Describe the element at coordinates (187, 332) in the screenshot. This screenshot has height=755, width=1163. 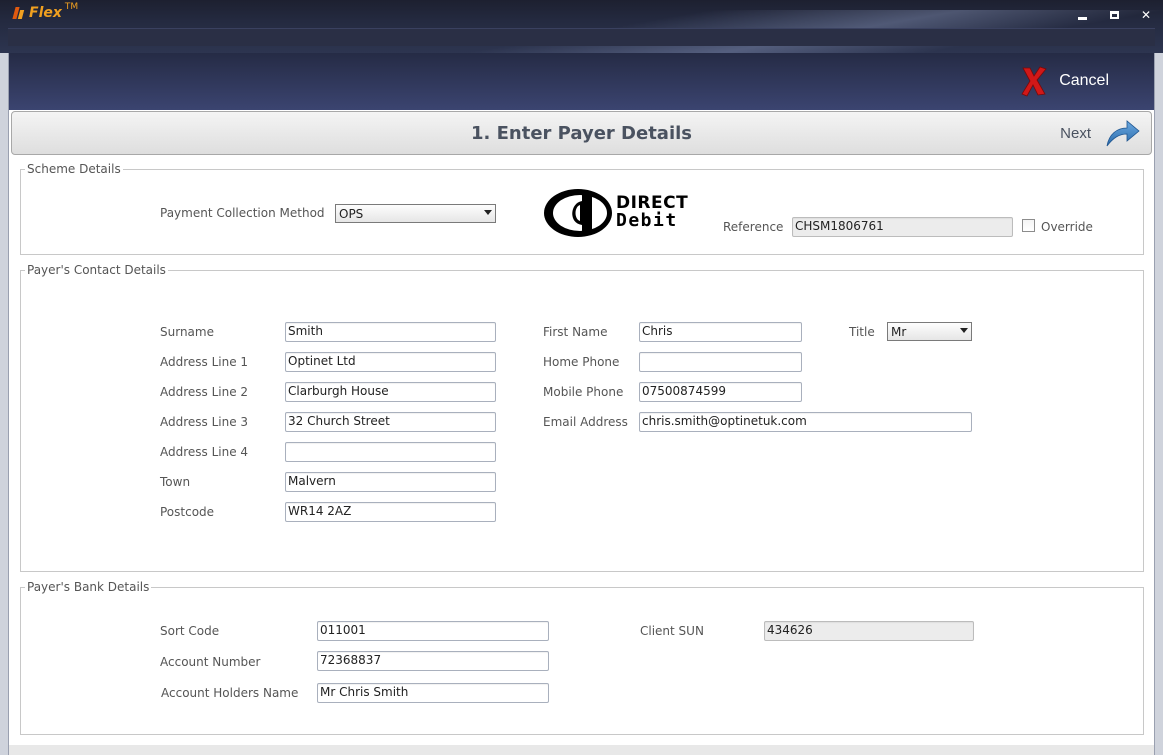
I see `surname-label: Surname` at that location.